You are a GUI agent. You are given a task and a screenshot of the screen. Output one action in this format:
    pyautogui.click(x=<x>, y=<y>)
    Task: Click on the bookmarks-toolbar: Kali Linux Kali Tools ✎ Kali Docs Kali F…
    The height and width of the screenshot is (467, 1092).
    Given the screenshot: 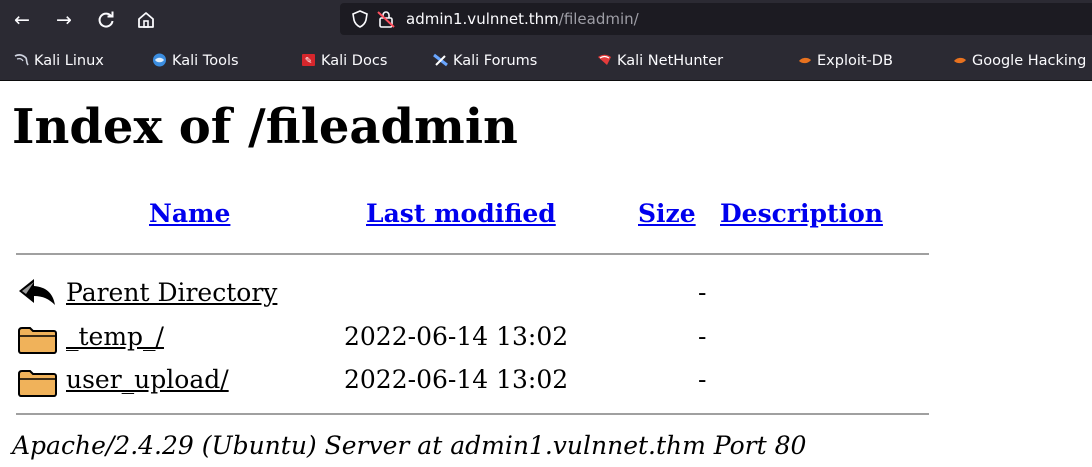 What is the action you would take?
    pyautogui.click(x=546, y=60)
    